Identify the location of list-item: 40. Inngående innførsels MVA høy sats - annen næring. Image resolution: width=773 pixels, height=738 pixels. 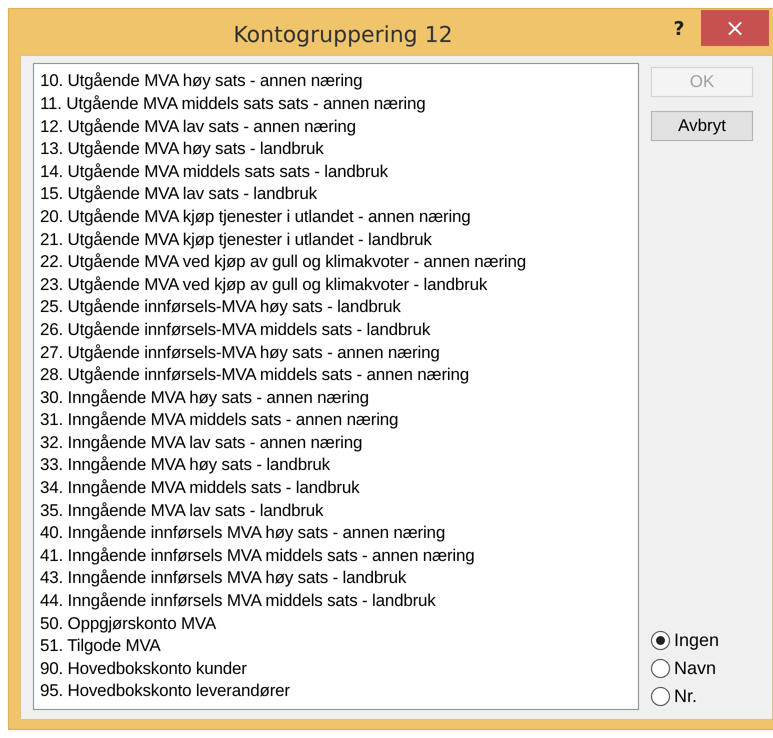
(336, 533).